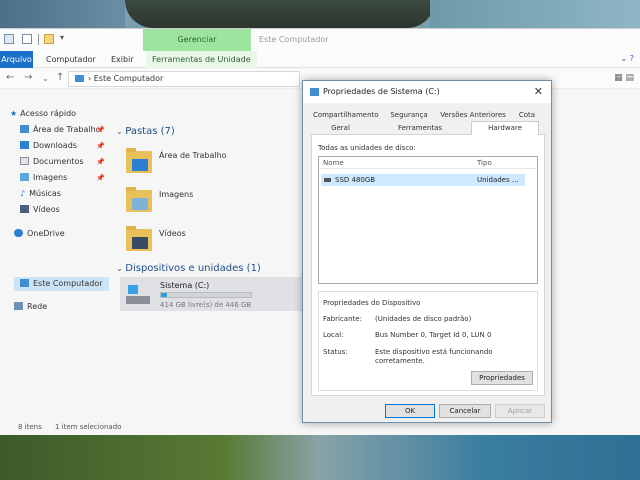  I want to click on sidebar-item-pictures: Imagens 📌, so click(62, 178).